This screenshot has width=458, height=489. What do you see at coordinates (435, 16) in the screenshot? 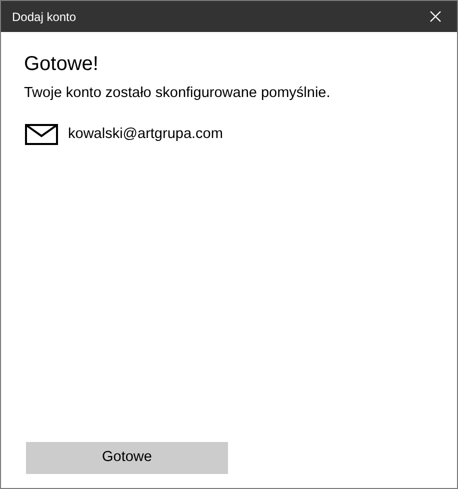
I see `close-icon` at bounding box center [435, 16].